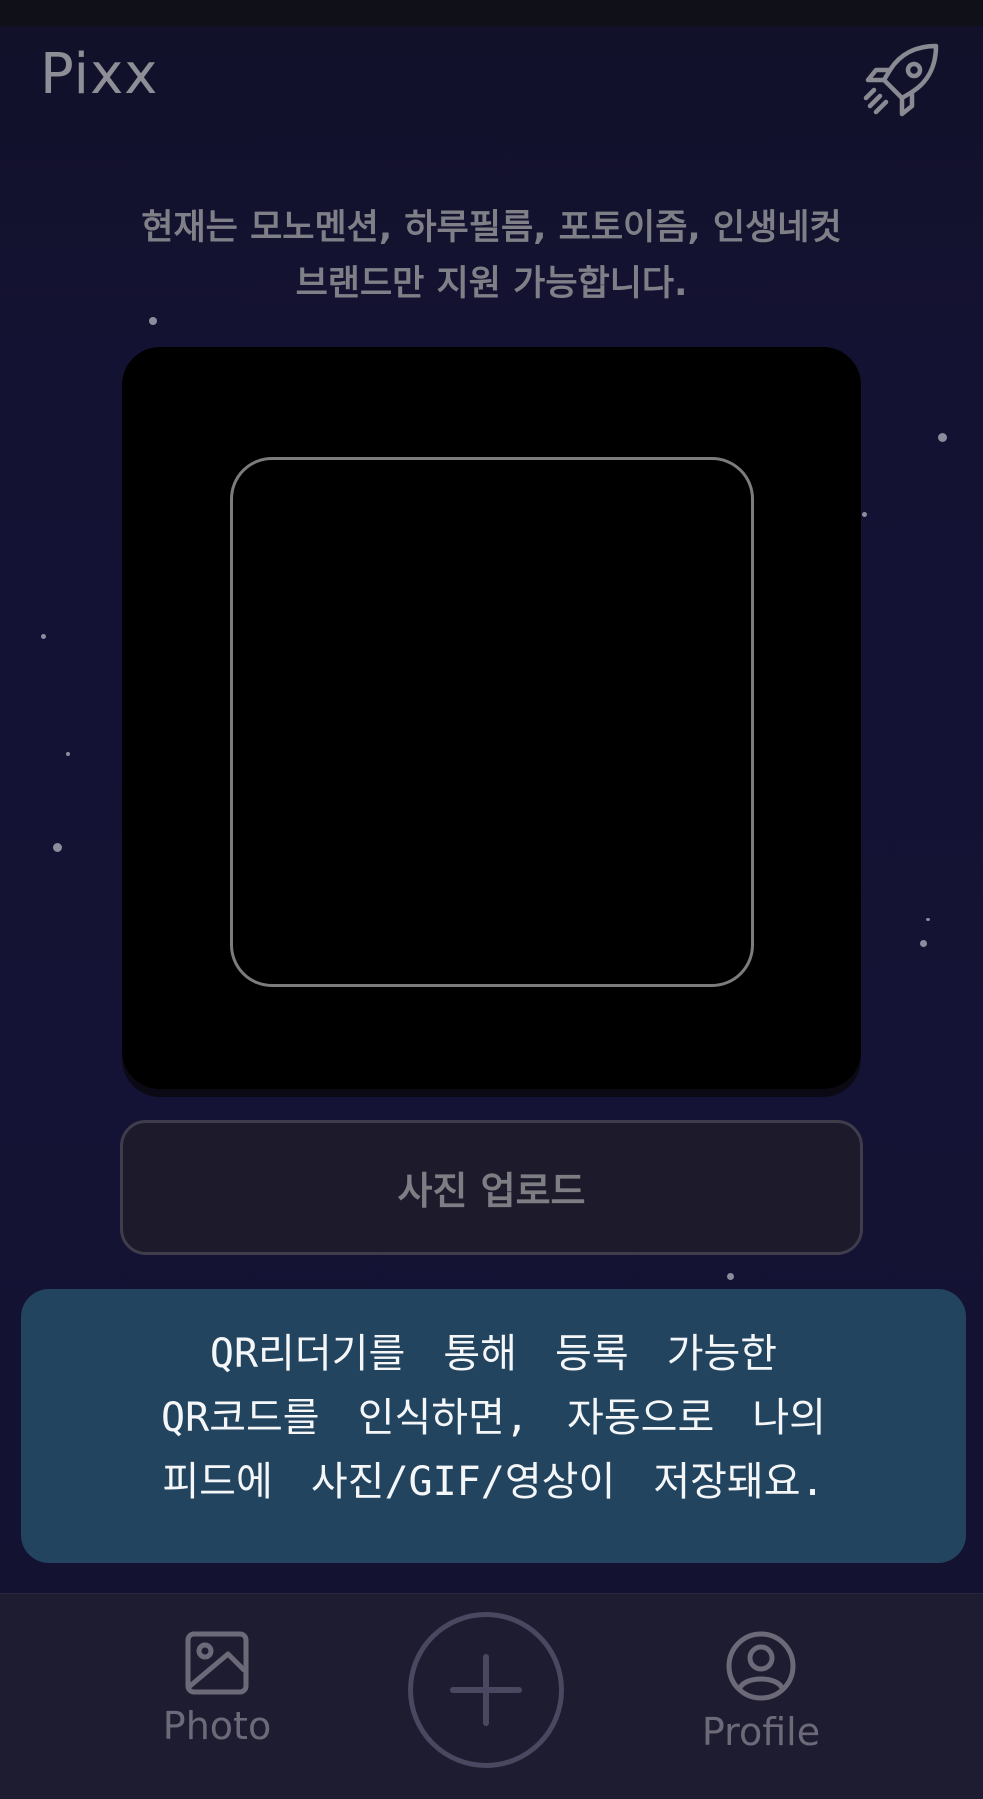 This screenshot has height=1799, width=983. I want to click on nav-item-photo: Photo, so click(217, 1696).